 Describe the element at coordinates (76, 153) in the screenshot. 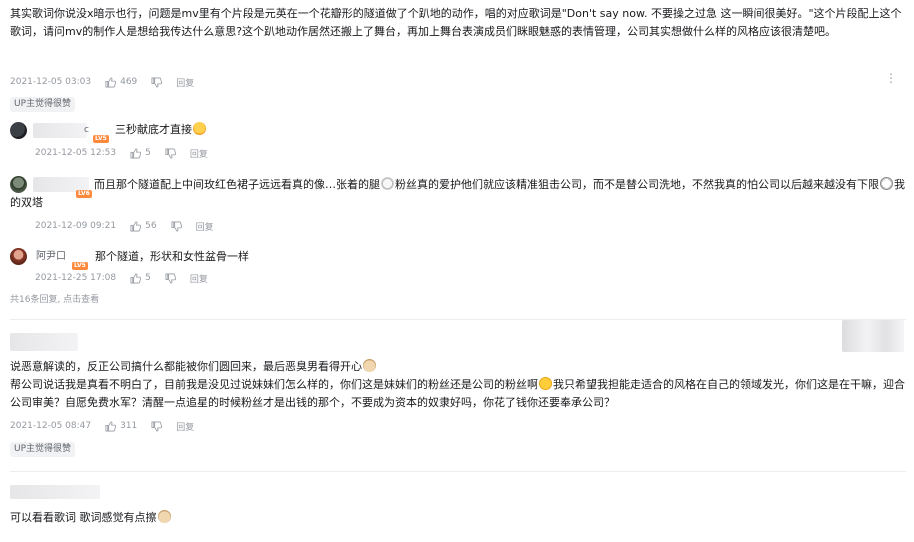

I see `reply-time: 2021-12-05 12:53` at that location.